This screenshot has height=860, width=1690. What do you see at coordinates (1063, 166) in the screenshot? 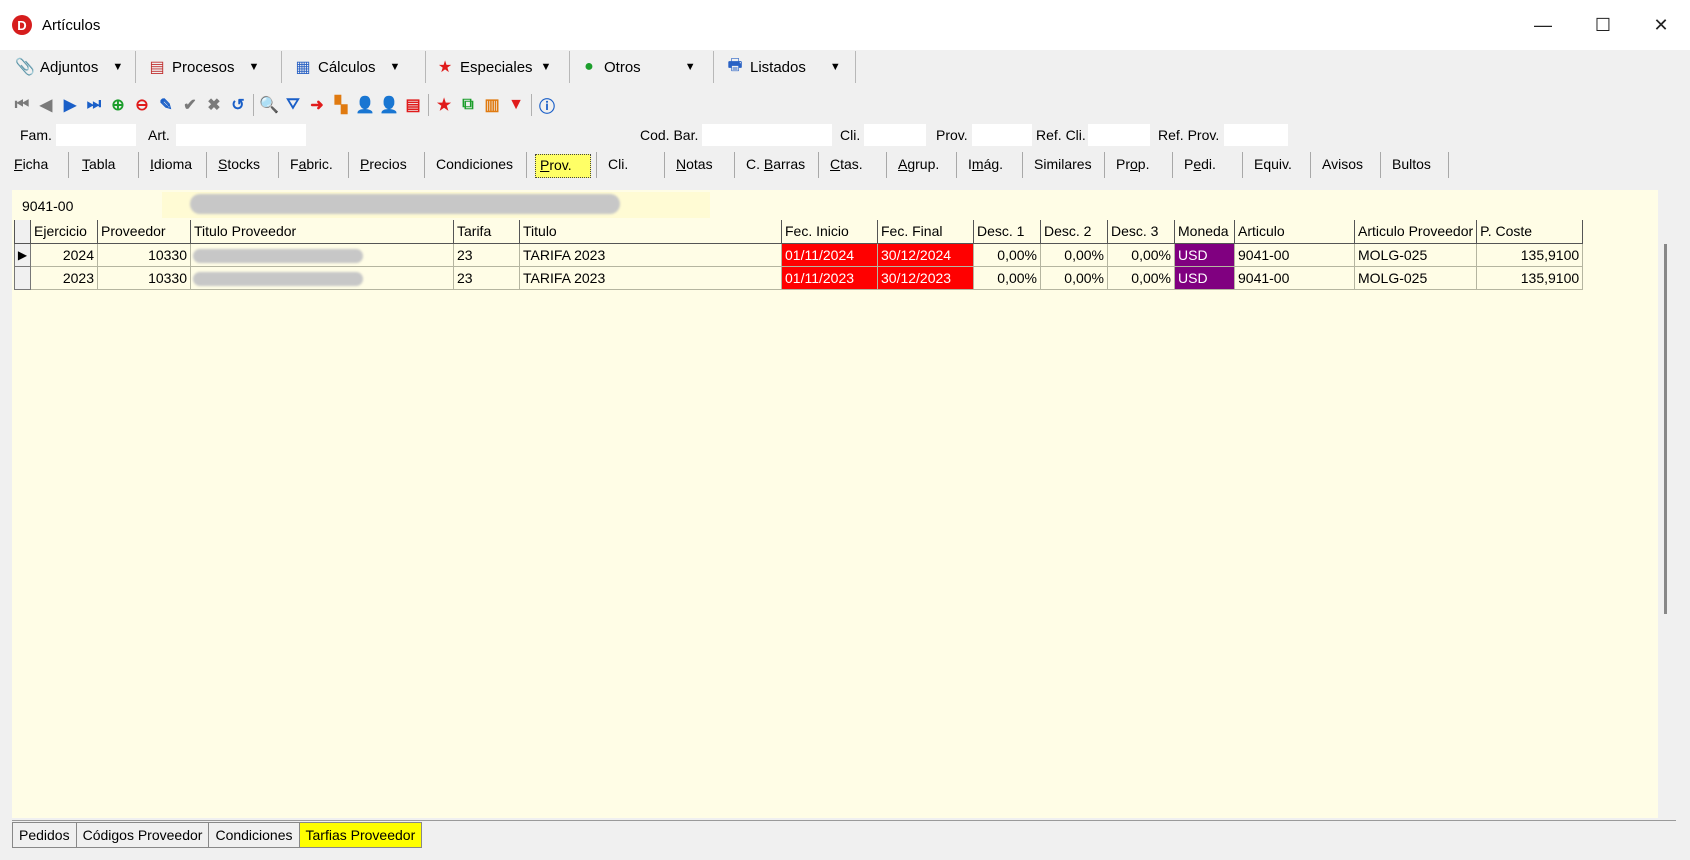
I see `tab-similares: Similares` at bounding box center [1063, 166].